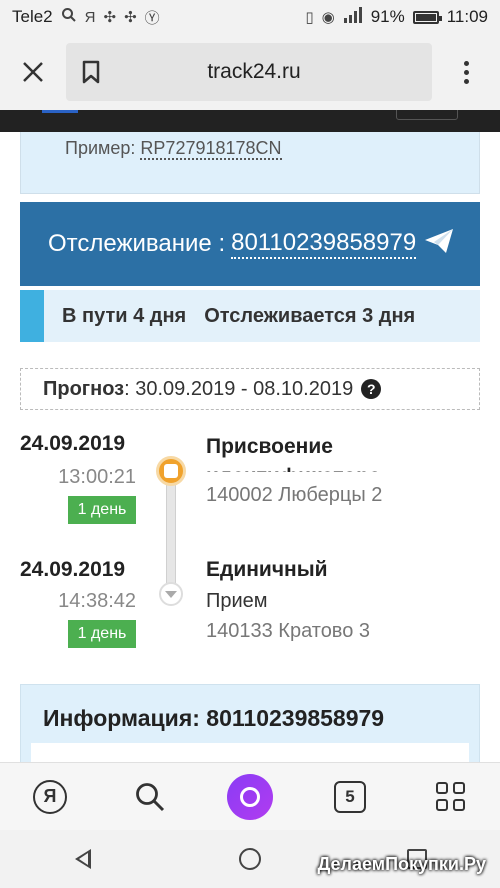  What do you see at coordinates (239, 388) in the screenshot?
I see `forecast-range: : 30.09.2019 - 08.10.2019` at bounding box center [239, 388].